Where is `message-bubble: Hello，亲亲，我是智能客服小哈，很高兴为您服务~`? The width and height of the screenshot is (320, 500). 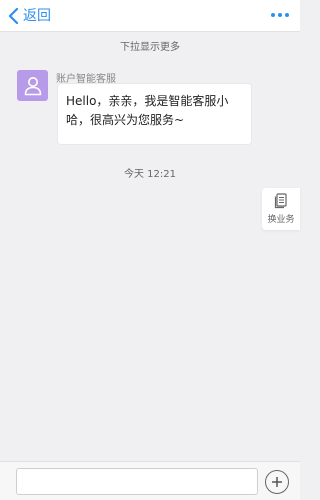 message-bubble: Hello，亲亲，我是智能客服小哈，很高兴为您服务~ is located at coordinates (154, 114).